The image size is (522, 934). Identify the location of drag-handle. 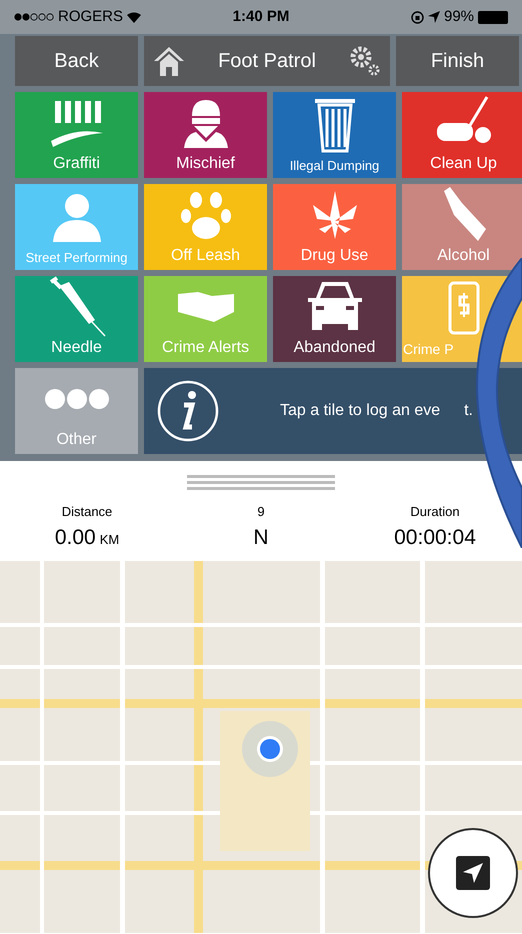
(261, 482).